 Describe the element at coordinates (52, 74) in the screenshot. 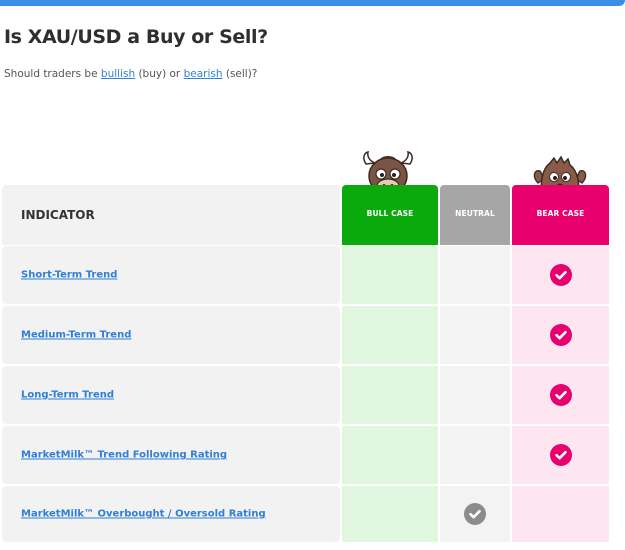

I see `subtitle-prefix: Should traders be` at that location.